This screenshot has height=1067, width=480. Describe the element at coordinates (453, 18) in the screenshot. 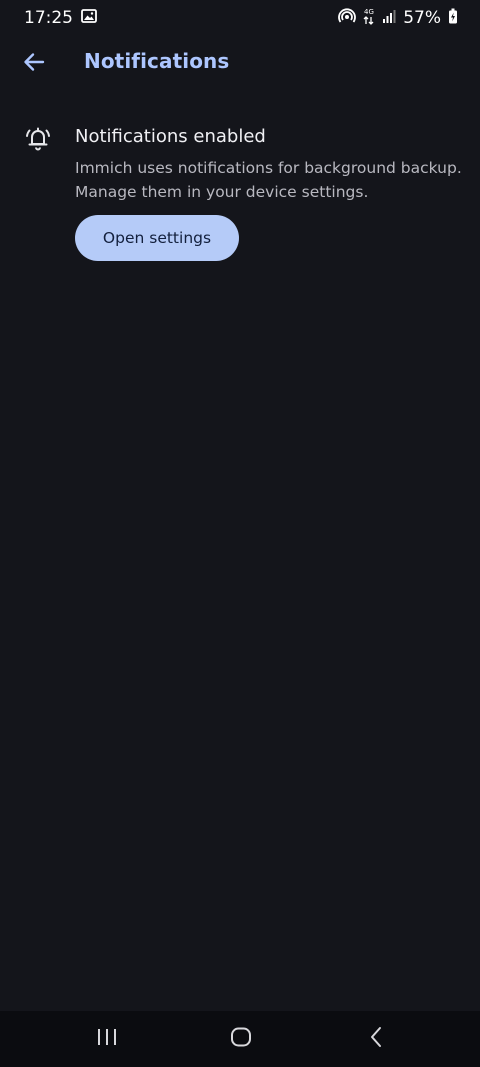

I see `battery-charging-icon` at that location.